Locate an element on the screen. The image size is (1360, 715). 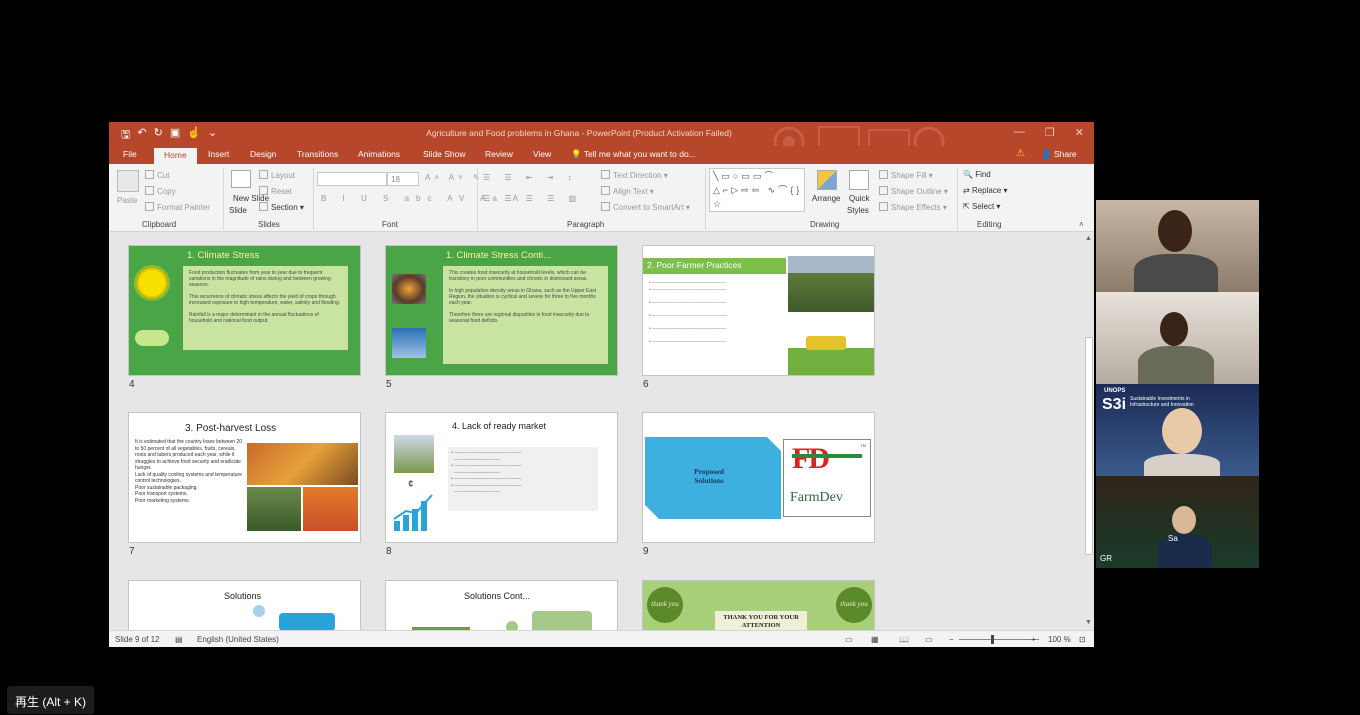
tab-home: Home is located at coordinates (175, 156).